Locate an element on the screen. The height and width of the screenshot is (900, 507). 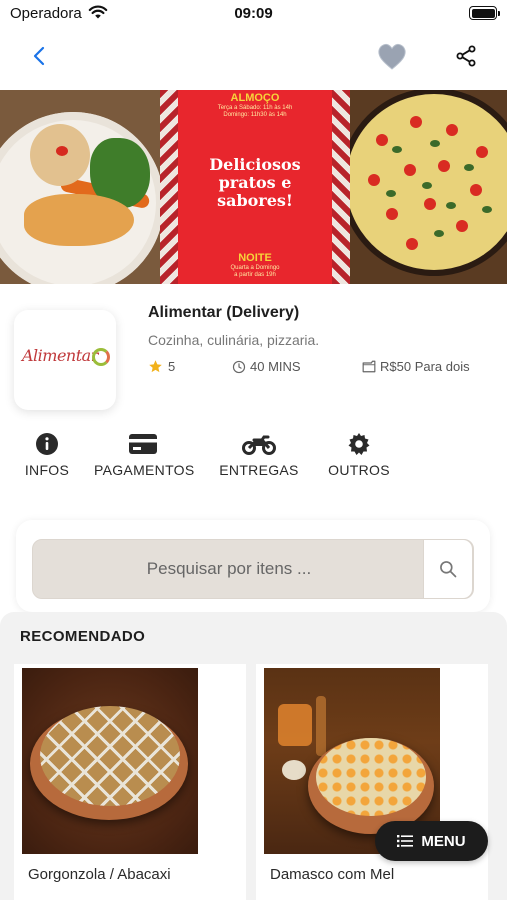
price-for-two: R$50 Para dois is located at coordinates (416, 366).